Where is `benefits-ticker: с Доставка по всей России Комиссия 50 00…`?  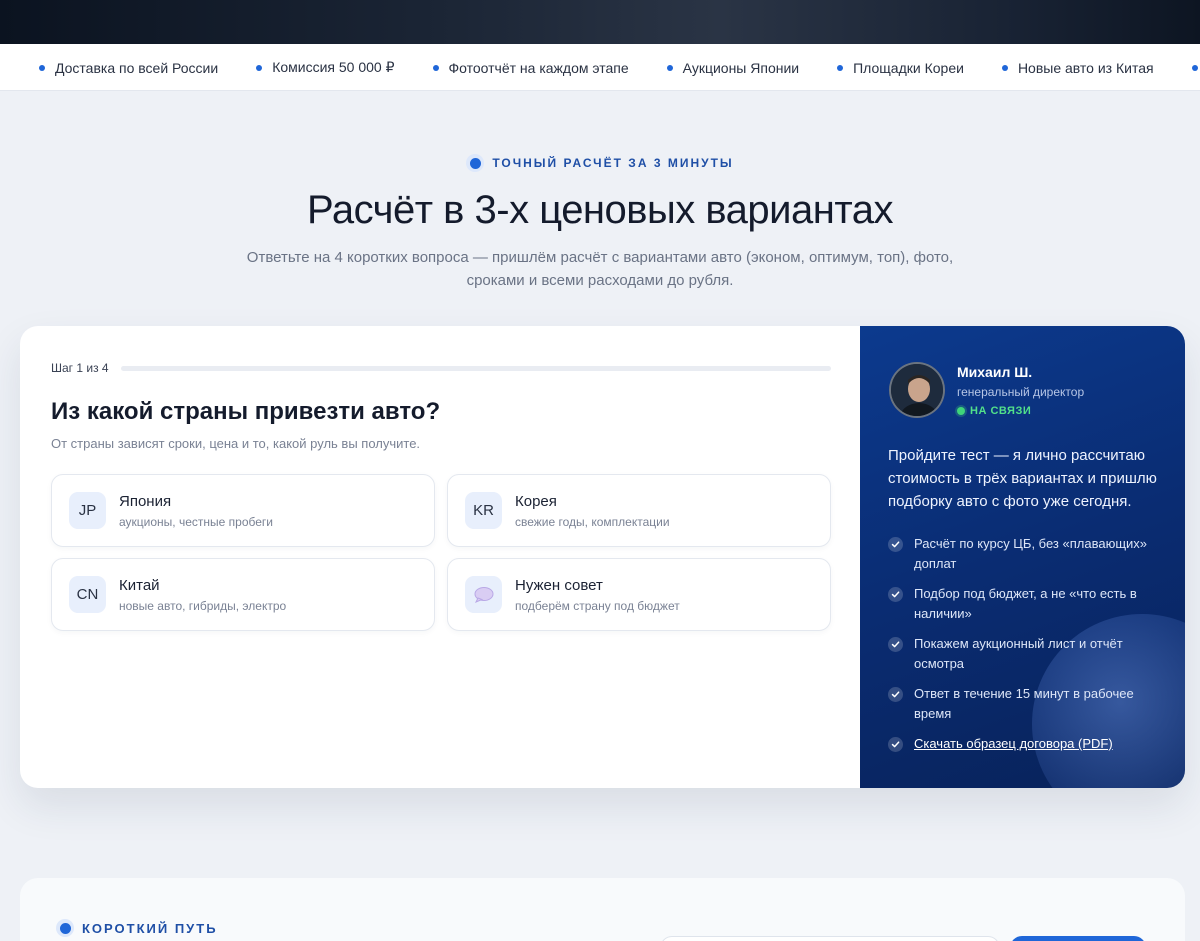
benefits-ticker: с Доставка по всей России Комиссия 50 00… is located at coordinates (600, 67).